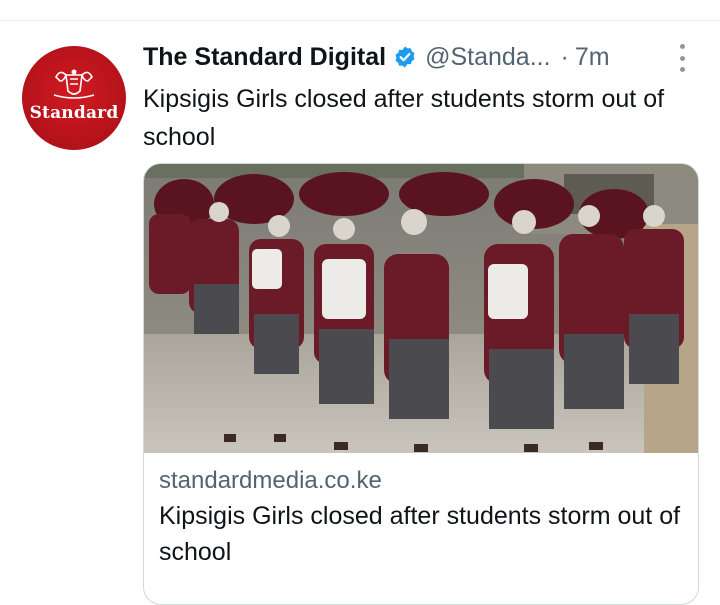 The width and height of the screenshot is (720, 605). I want to click on tweet-header: The Standard Digital @Standa... · 7m, so click(376, 57).